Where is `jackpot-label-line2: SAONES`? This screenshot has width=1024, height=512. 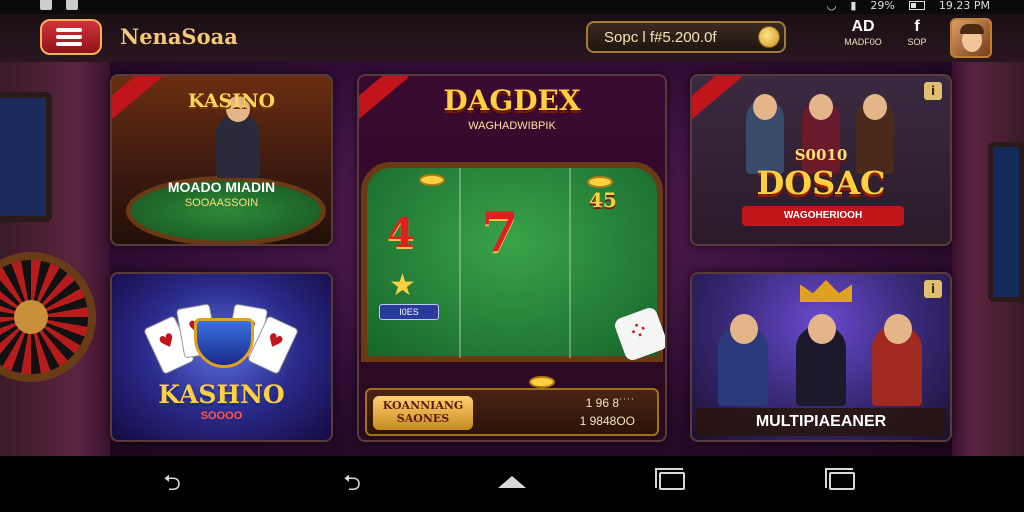
jackpot-label-line2: SAONES is located at coordinates (423, 418).